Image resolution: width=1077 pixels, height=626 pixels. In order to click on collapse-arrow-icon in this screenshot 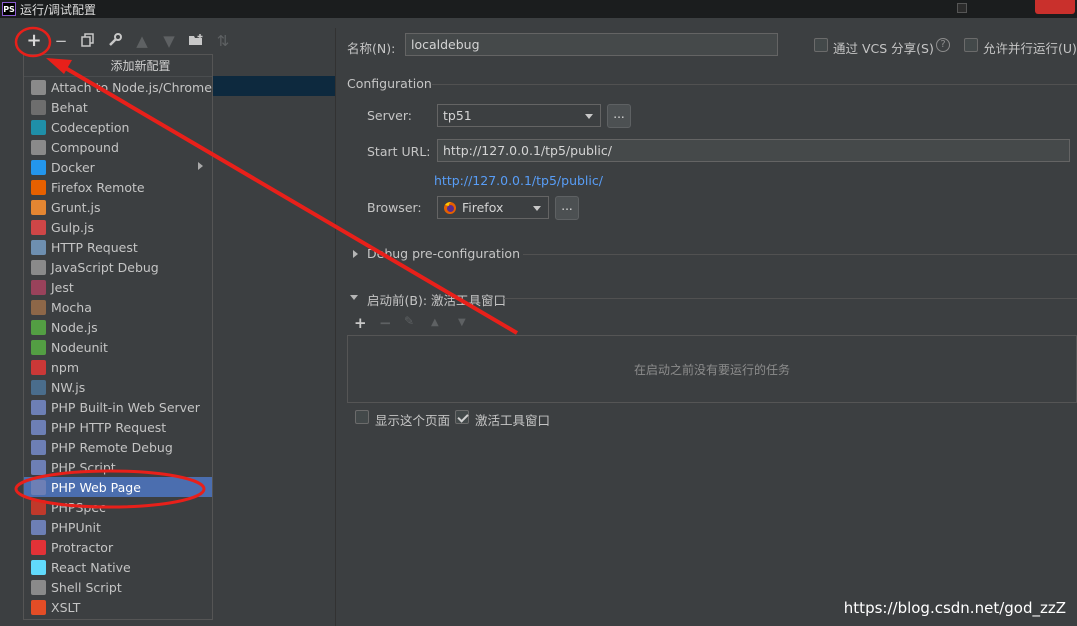, I will do `click(354, 297)`.